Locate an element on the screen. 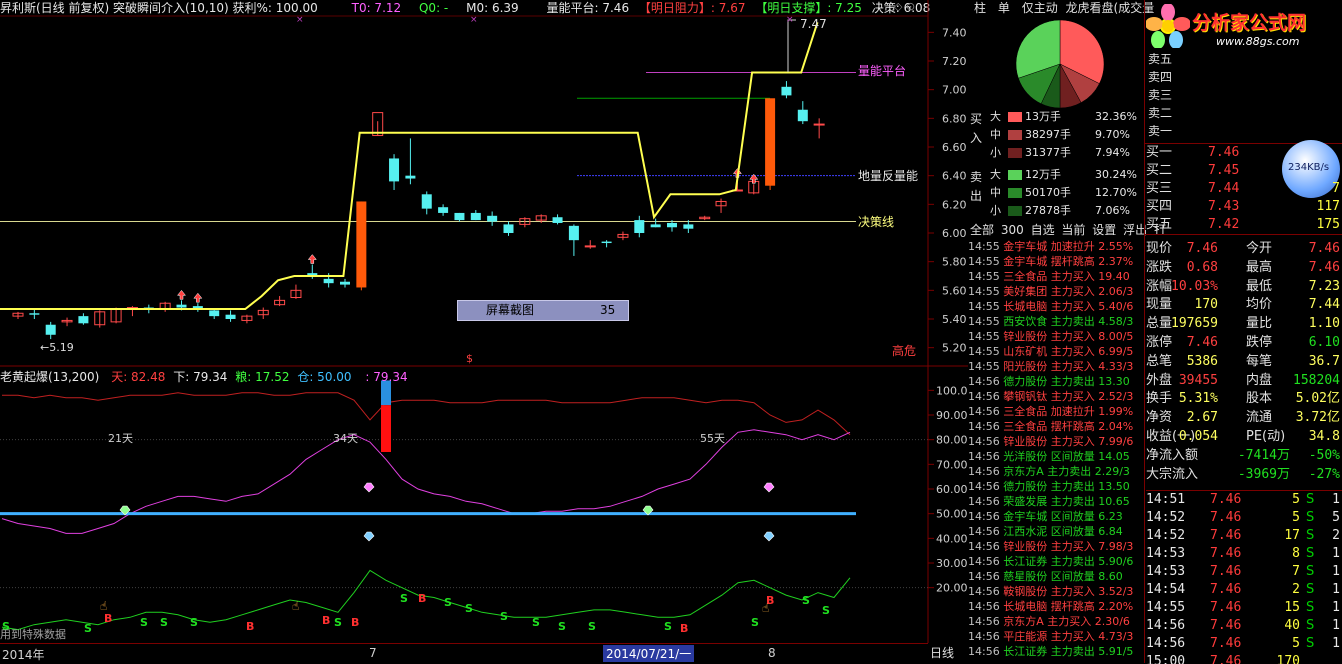  flow-row: 大 12万手 30.24% is located at coordinates (1063, 174).